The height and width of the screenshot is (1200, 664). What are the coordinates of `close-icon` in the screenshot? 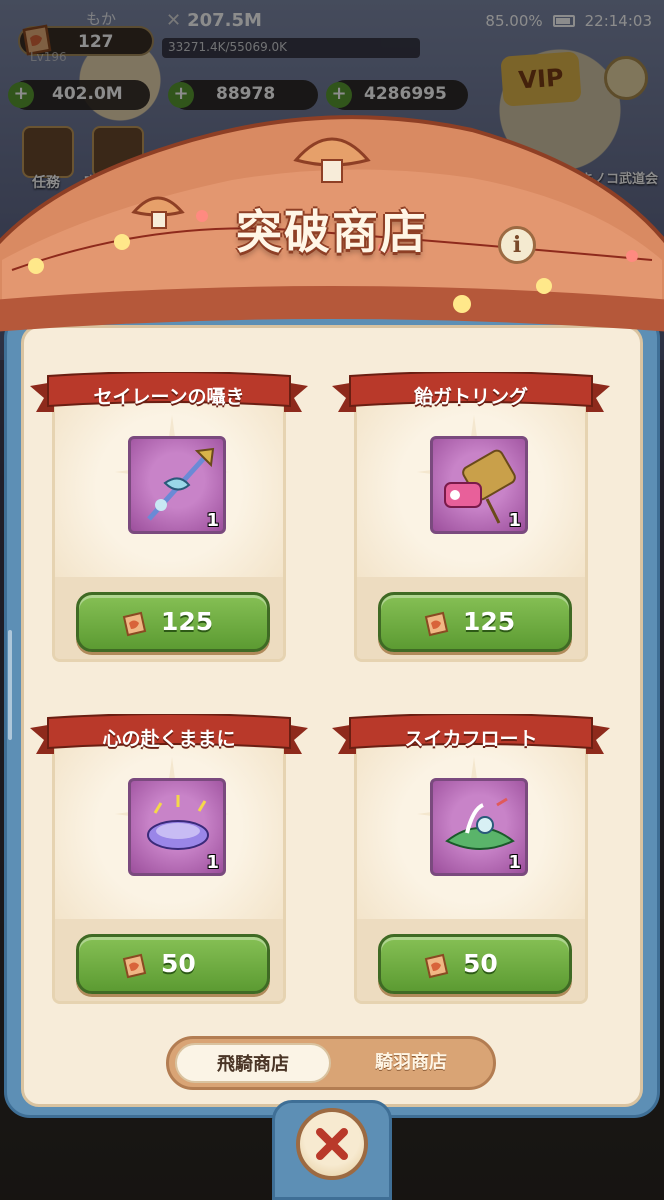 It's located at (332, 1144).